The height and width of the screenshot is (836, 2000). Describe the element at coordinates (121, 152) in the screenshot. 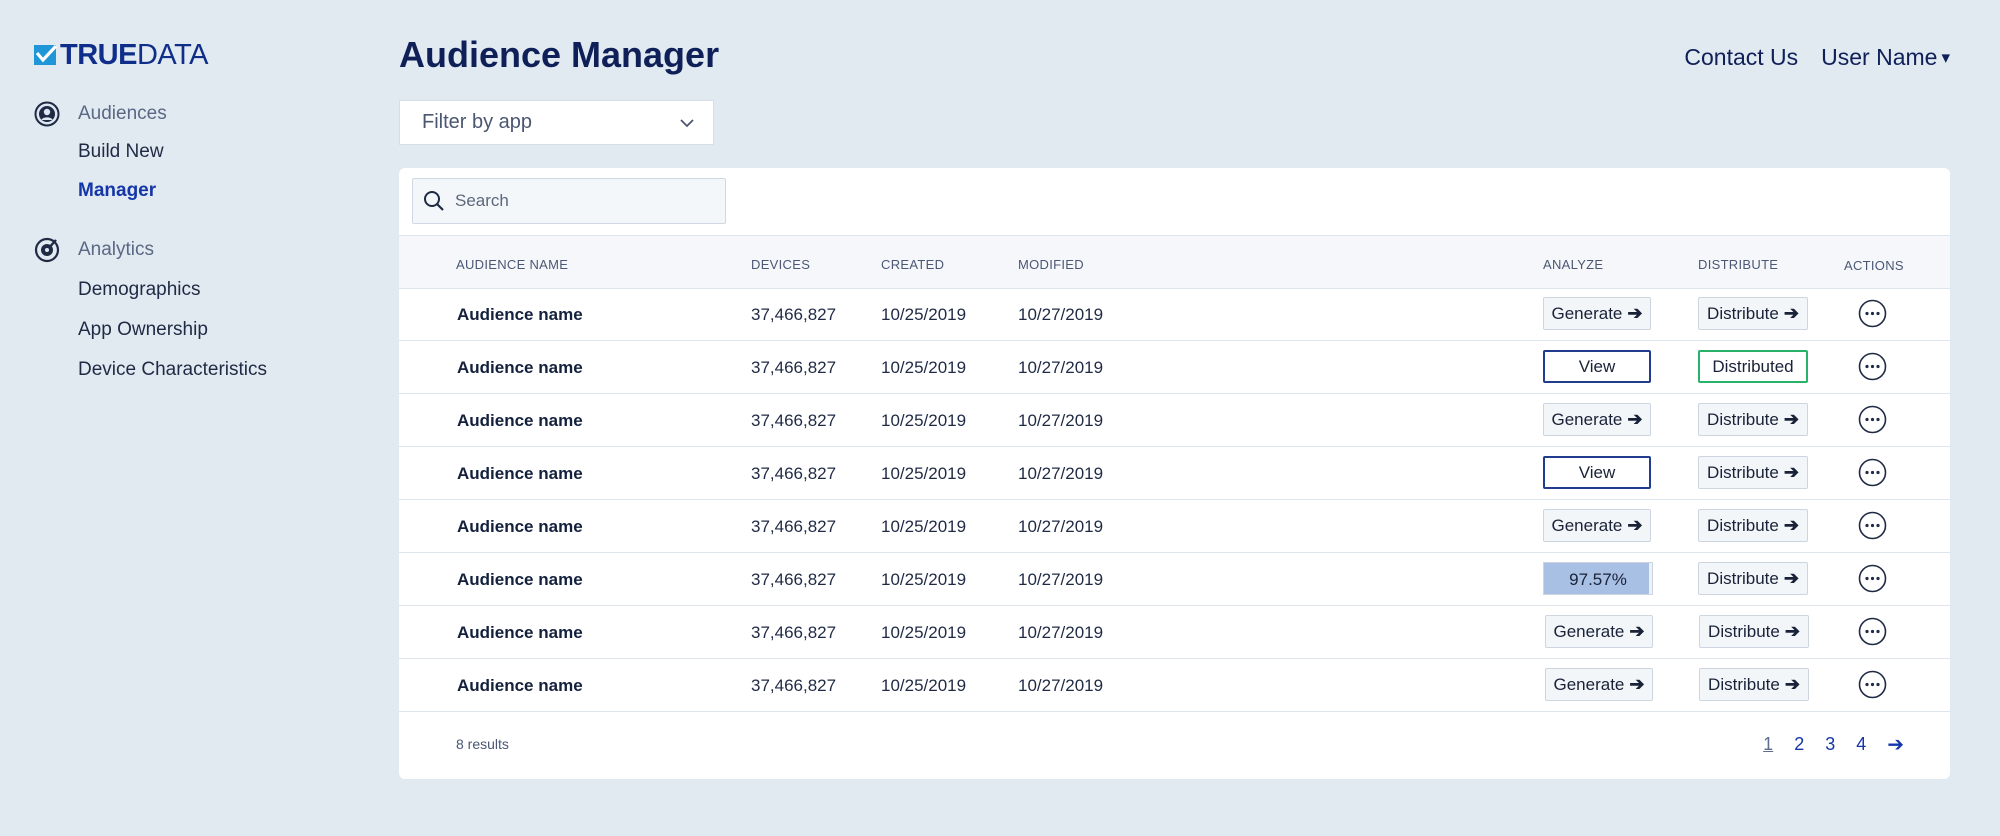

I see `sidebar-item-build-new: Build New` at that location.